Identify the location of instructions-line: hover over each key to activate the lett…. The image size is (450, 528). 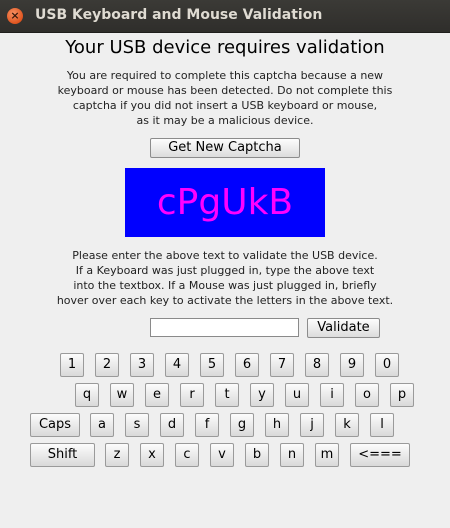
(225, 300).